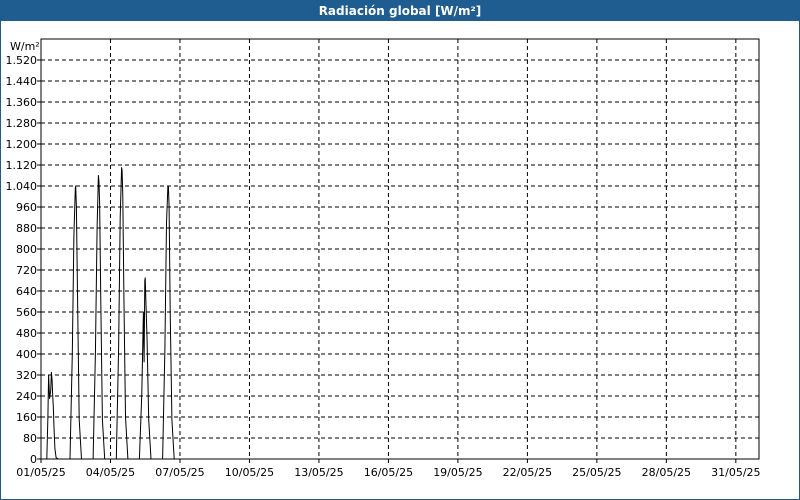 This screenshot has height=500, width=800. I want to click on y-tick-label: 1.120, so click(22, 165).